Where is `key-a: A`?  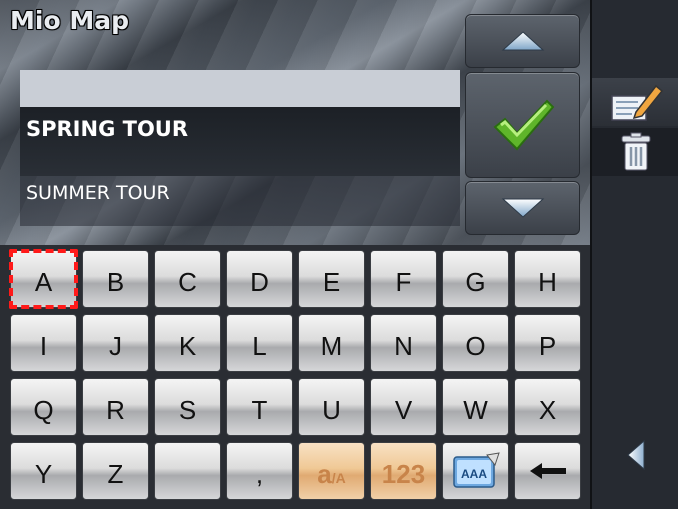 key-a: A is located at coordinates (43, 279).